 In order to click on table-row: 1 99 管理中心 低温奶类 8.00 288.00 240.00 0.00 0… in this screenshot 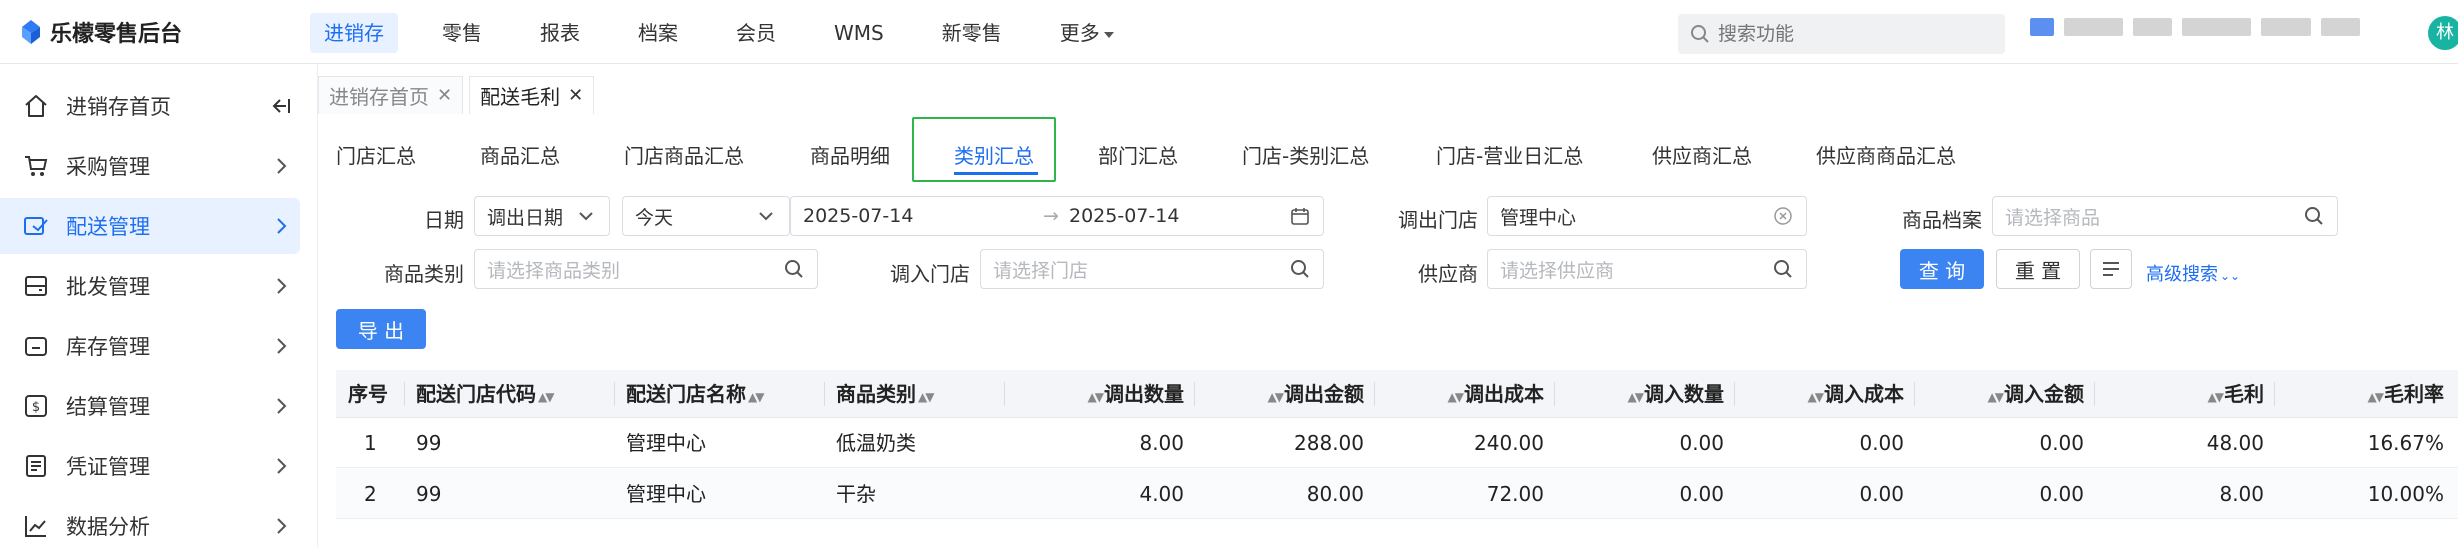, I will do `click(1397, 443)`.